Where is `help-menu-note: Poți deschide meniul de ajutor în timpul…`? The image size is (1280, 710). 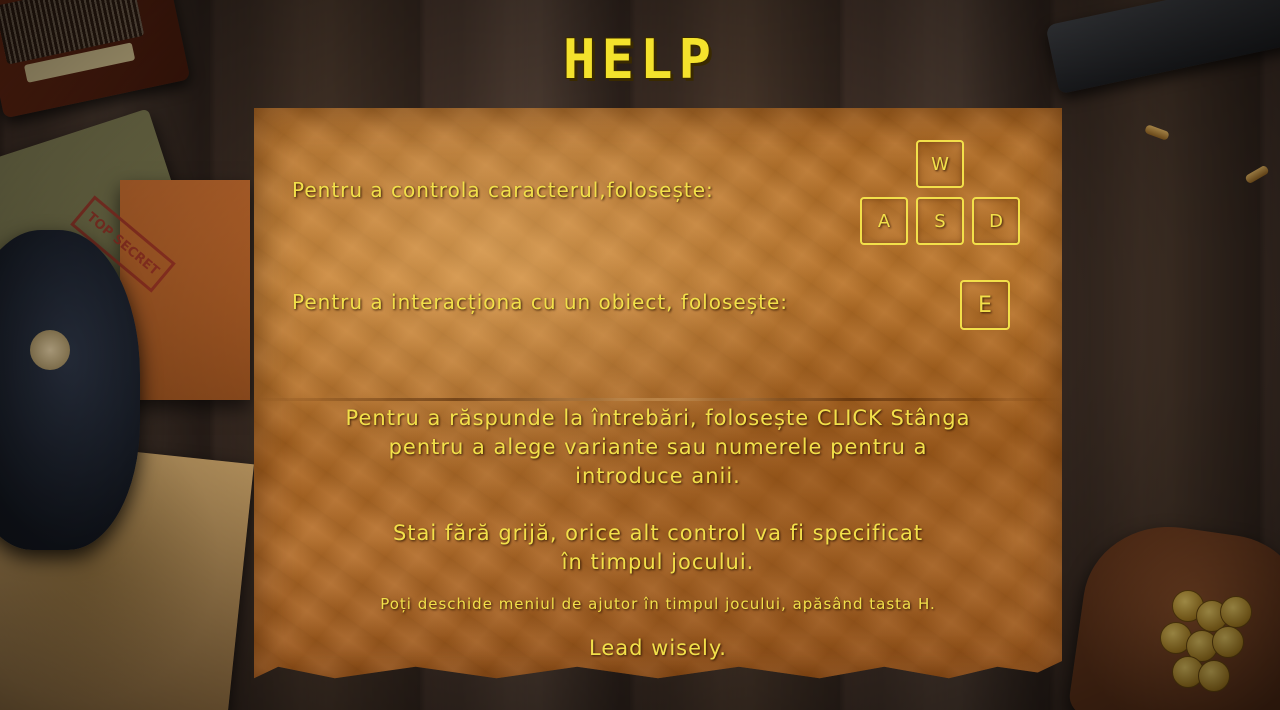
help-menu-note: Poți deschide meniul de ajutor în timpul… is located at coordinates (658, 604).